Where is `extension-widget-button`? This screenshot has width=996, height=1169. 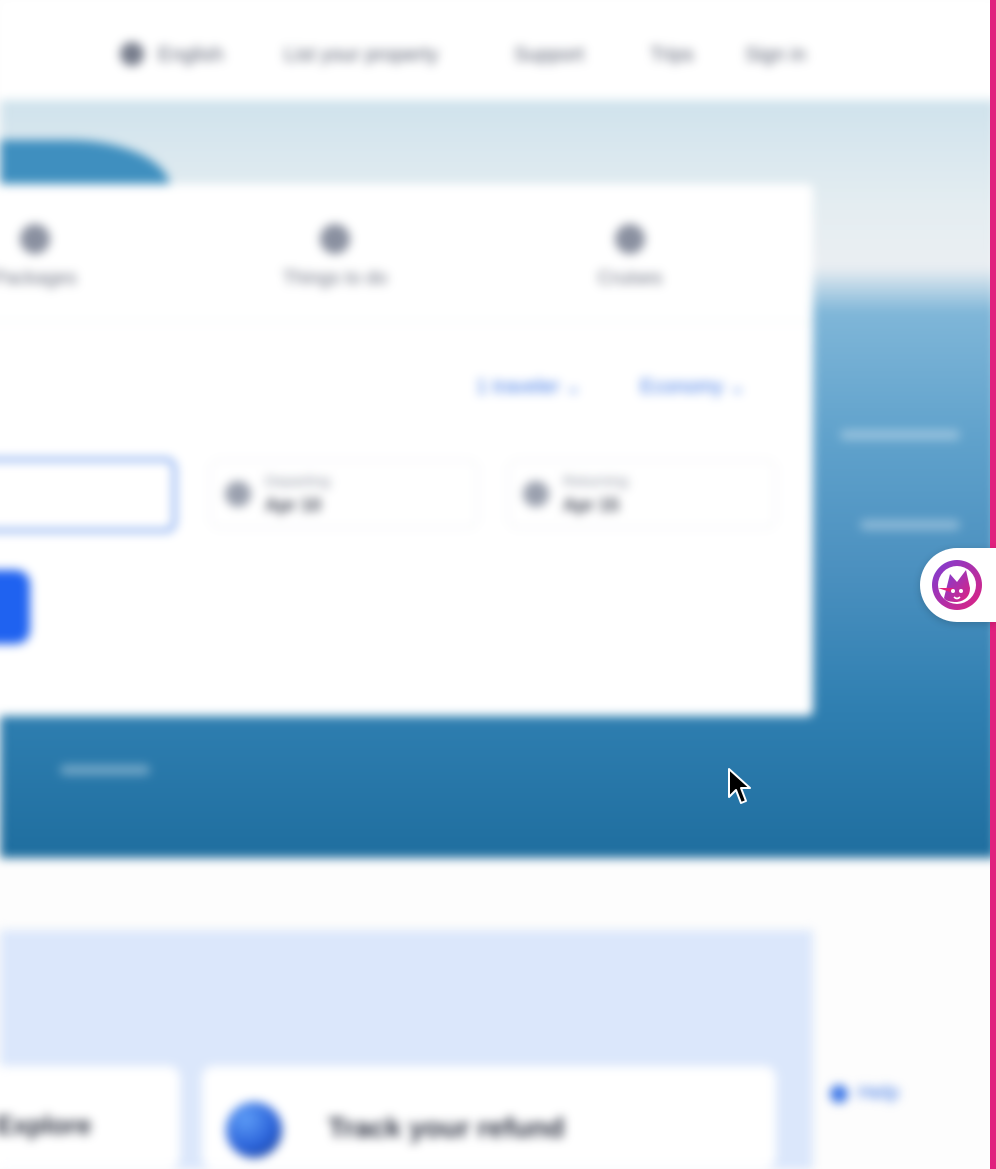
extension-widget-button is located at coordinates (958, 585).